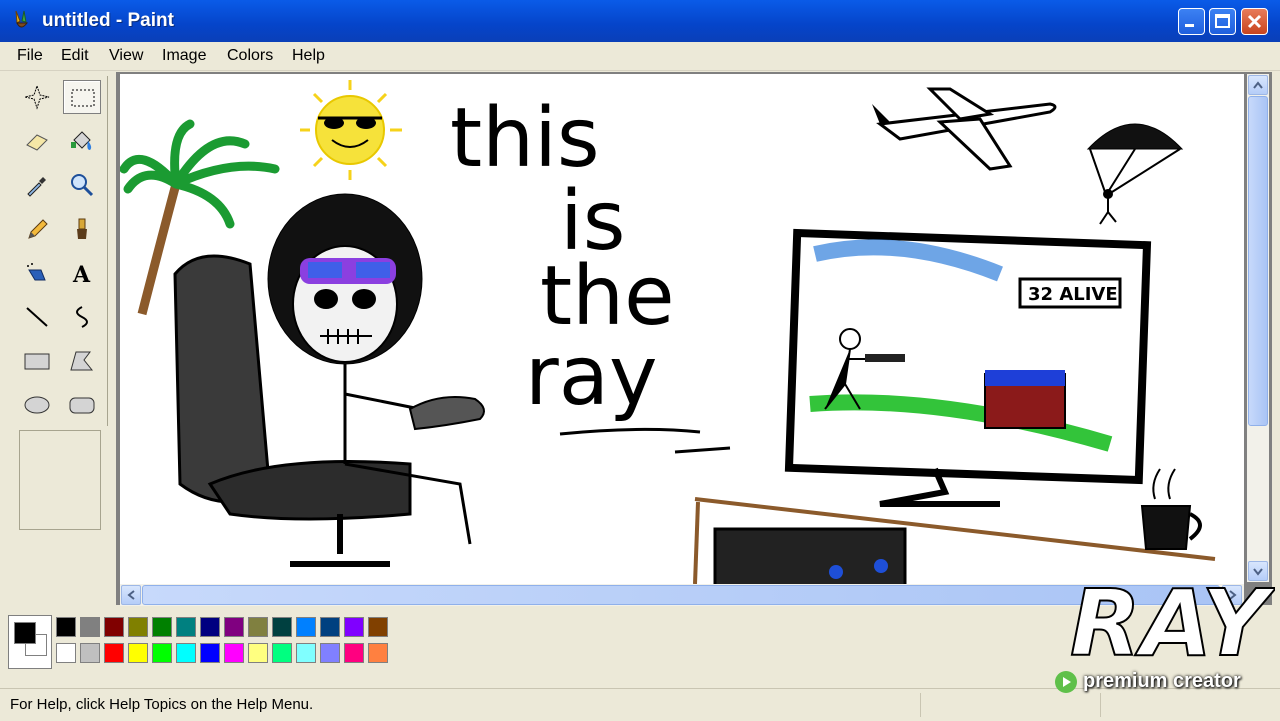  What do you see at coordinates (250, 56) in the screenshot?
I see `menu-colors: Colors` at bounding box center [250, 56].